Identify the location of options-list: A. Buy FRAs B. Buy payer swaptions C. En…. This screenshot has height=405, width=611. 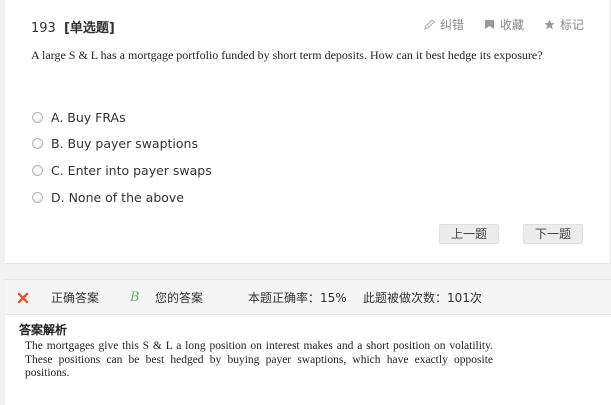
(121, 157).